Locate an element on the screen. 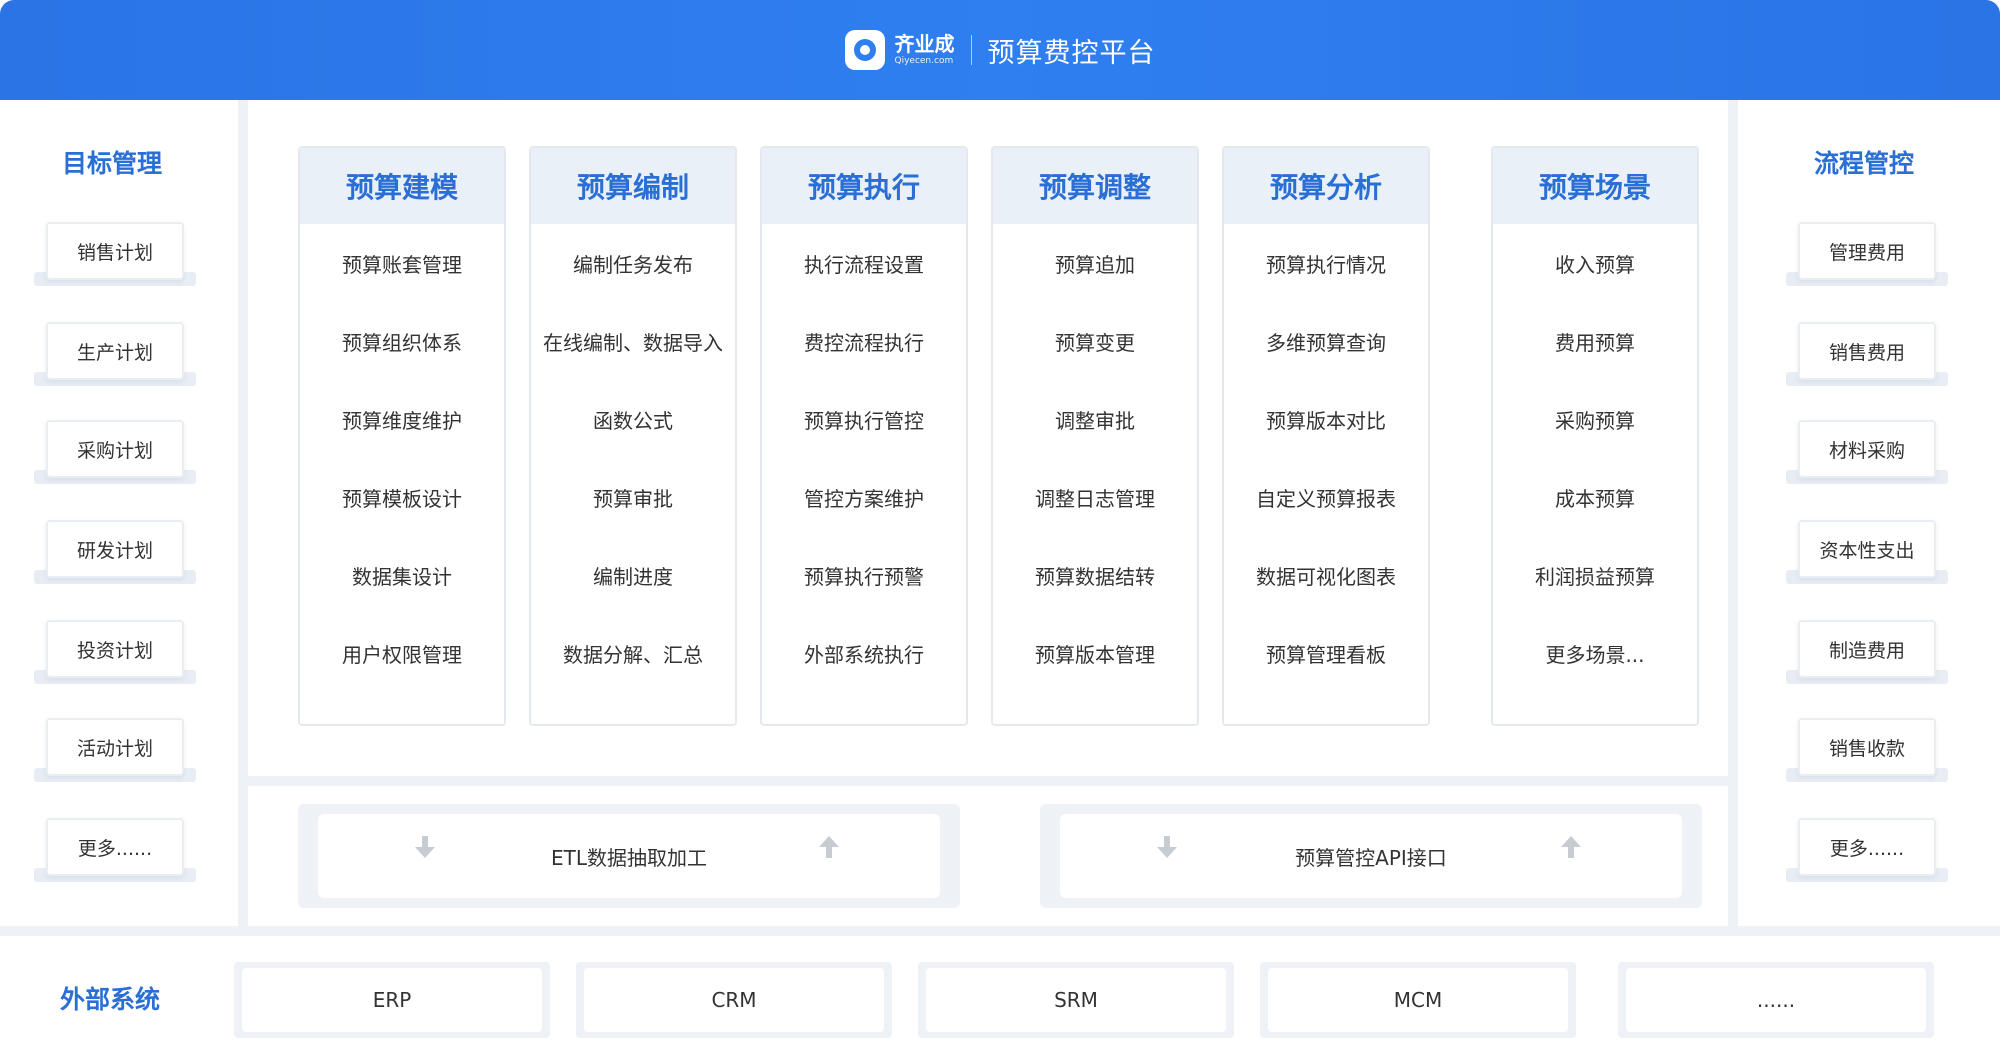 The height and width of the screenshot is (1058, 2000). module-budget-adjustment: 预算调整 预算追加 预算变更 调整审批 调整日志管理 预算数据结转 预算版本管理 is located at coordinates (1095, 436).